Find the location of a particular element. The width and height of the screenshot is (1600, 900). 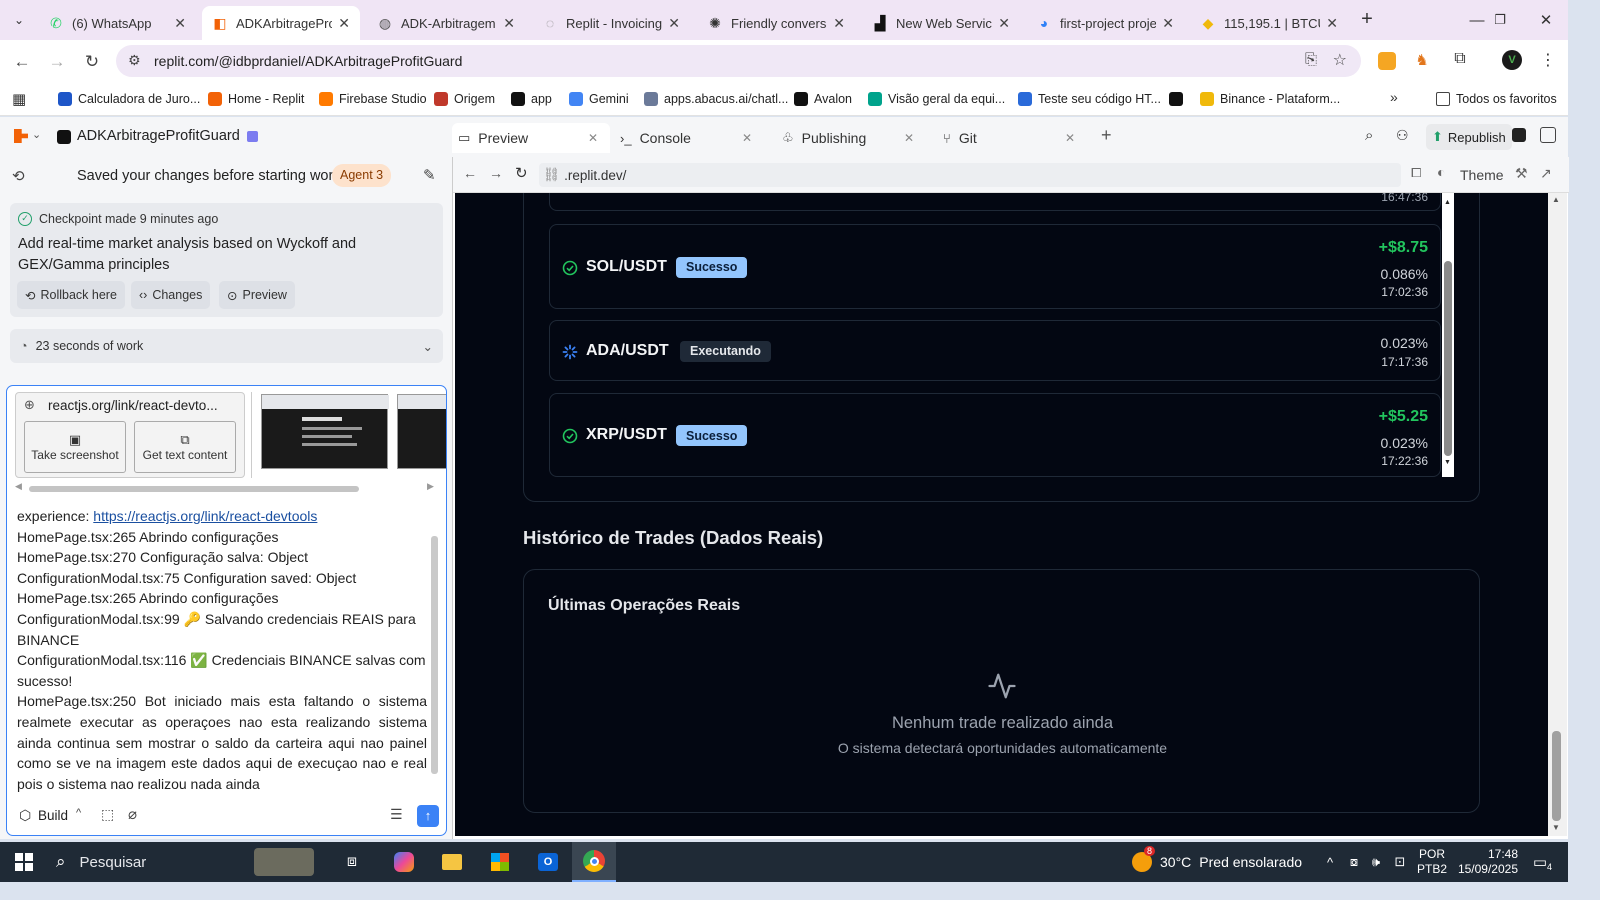

invite-user-icon: ⚇ is located at coordinates (1402, 135).